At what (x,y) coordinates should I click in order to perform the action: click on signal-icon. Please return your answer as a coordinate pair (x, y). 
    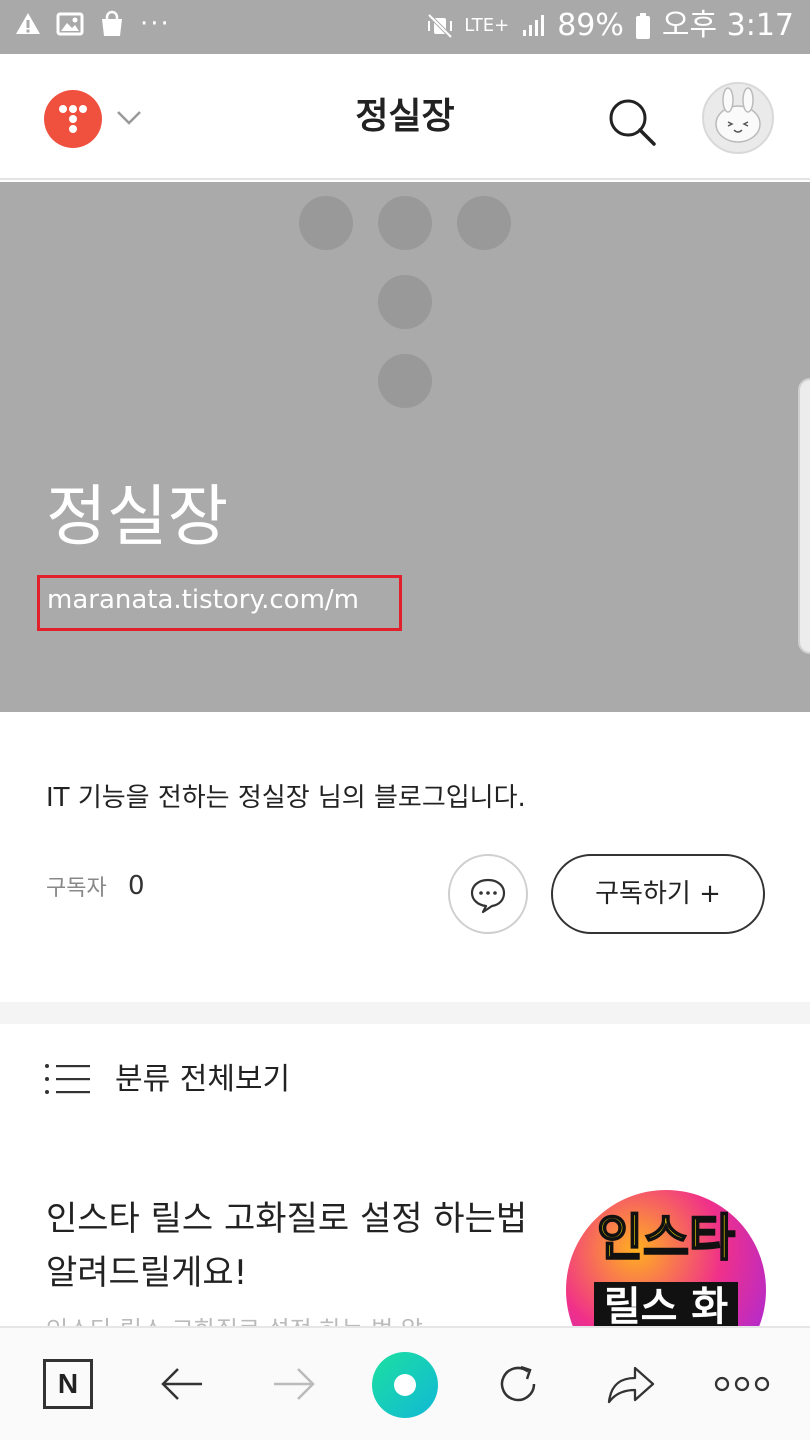
    Looking at the image, I should click on (534, 25).